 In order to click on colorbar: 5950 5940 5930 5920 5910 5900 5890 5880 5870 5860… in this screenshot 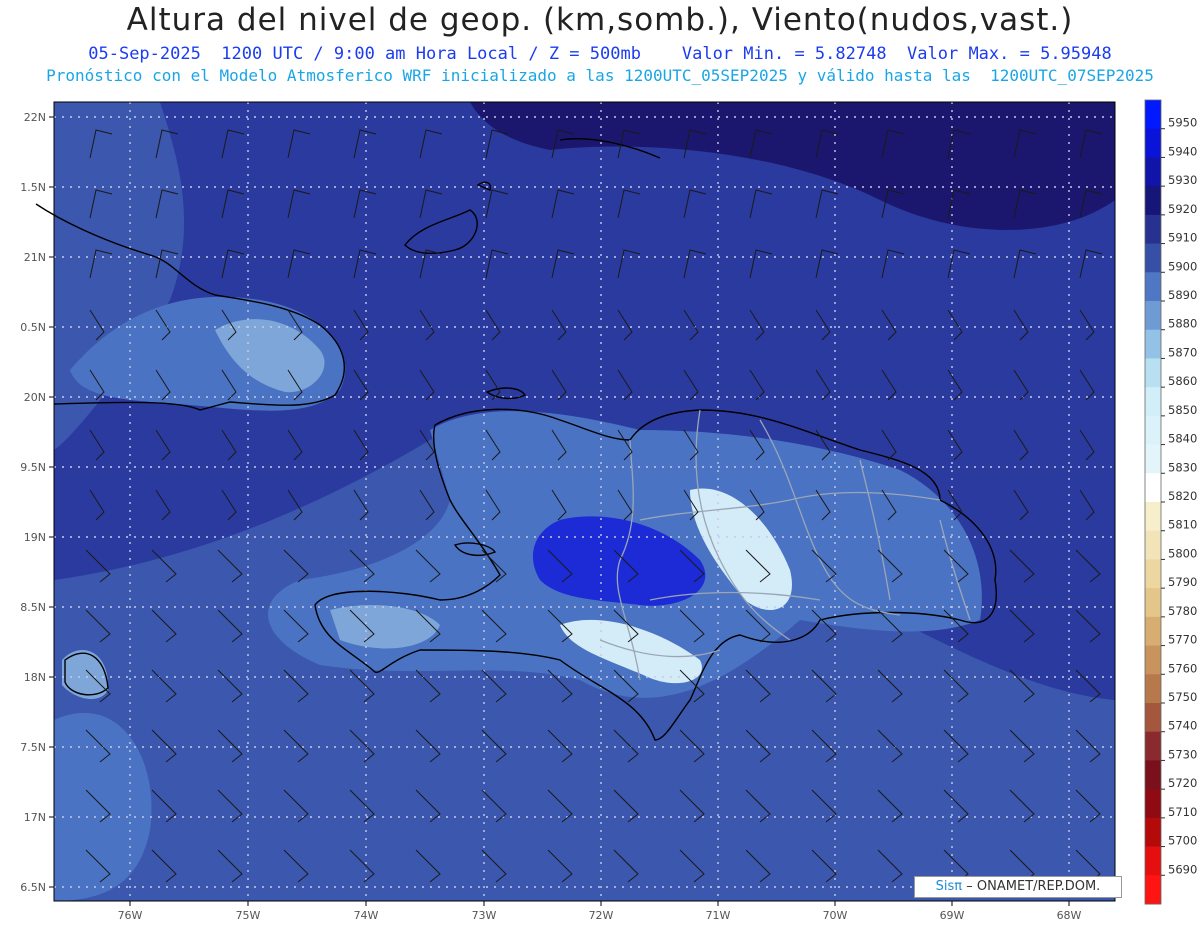, I will do `click(1170, 502)`.